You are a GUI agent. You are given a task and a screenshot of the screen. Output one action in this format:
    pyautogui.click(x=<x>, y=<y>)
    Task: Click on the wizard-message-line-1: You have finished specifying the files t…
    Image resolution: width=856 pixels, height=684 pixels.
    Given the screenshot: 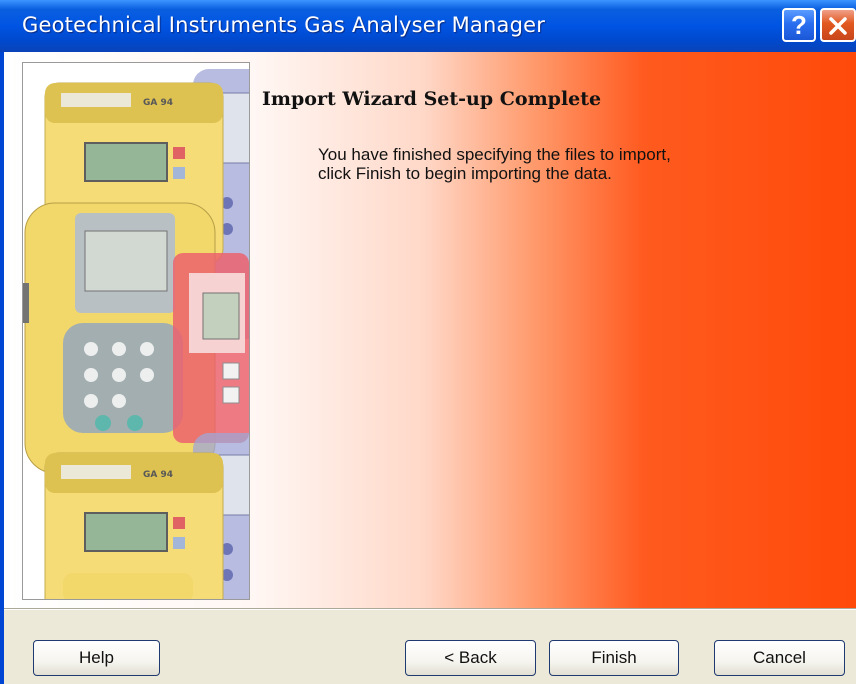 What is the action you would take?
    pyautogui.click(x=494, y=154)
    